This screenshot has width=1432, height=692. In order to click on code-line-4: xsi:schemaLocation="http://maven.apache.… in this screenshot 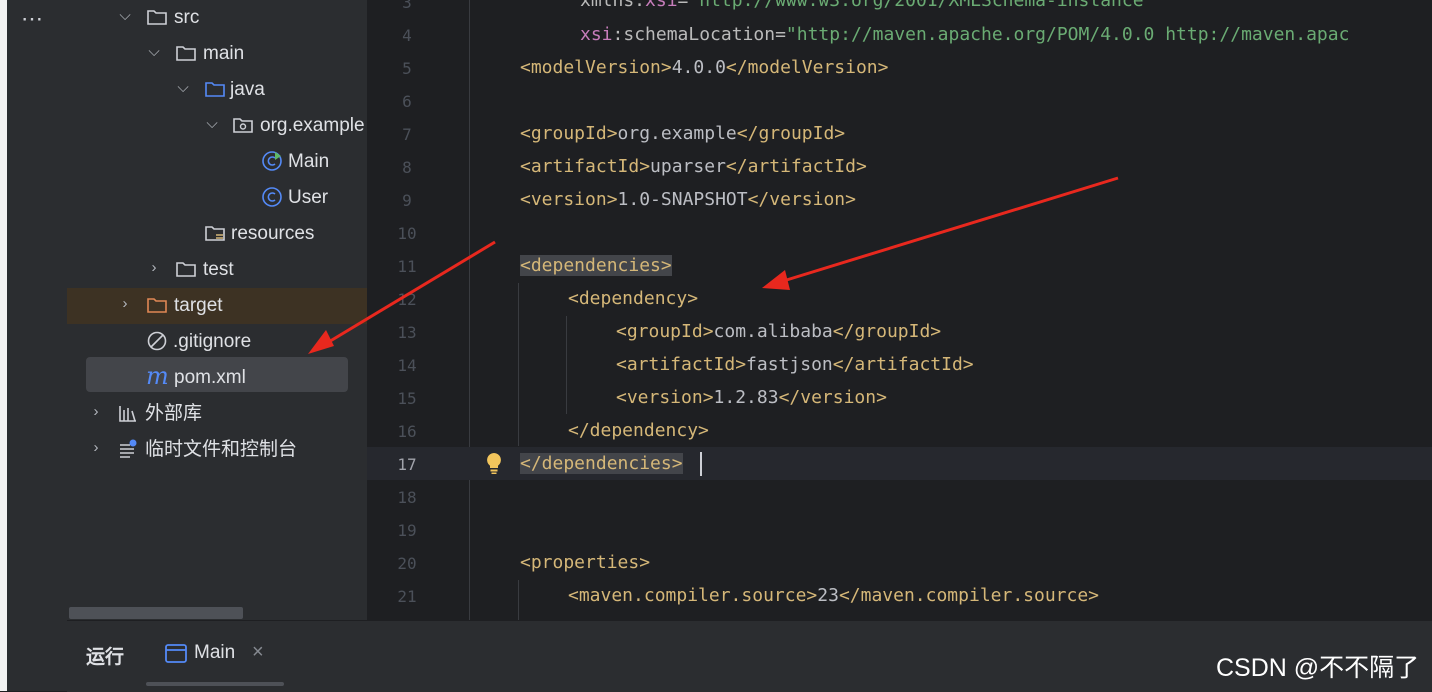, I will do `click(965, 34)`.